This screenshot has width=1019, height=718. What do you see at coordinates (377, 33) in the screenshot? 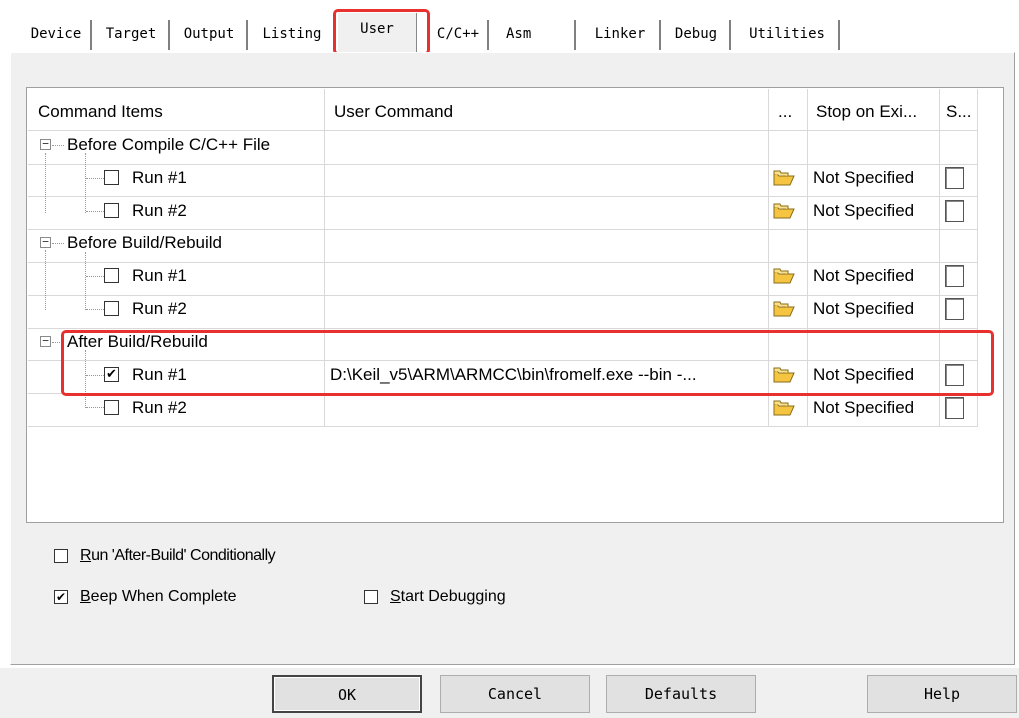
I see `tab-user: User` at bounding box center [377, 33].